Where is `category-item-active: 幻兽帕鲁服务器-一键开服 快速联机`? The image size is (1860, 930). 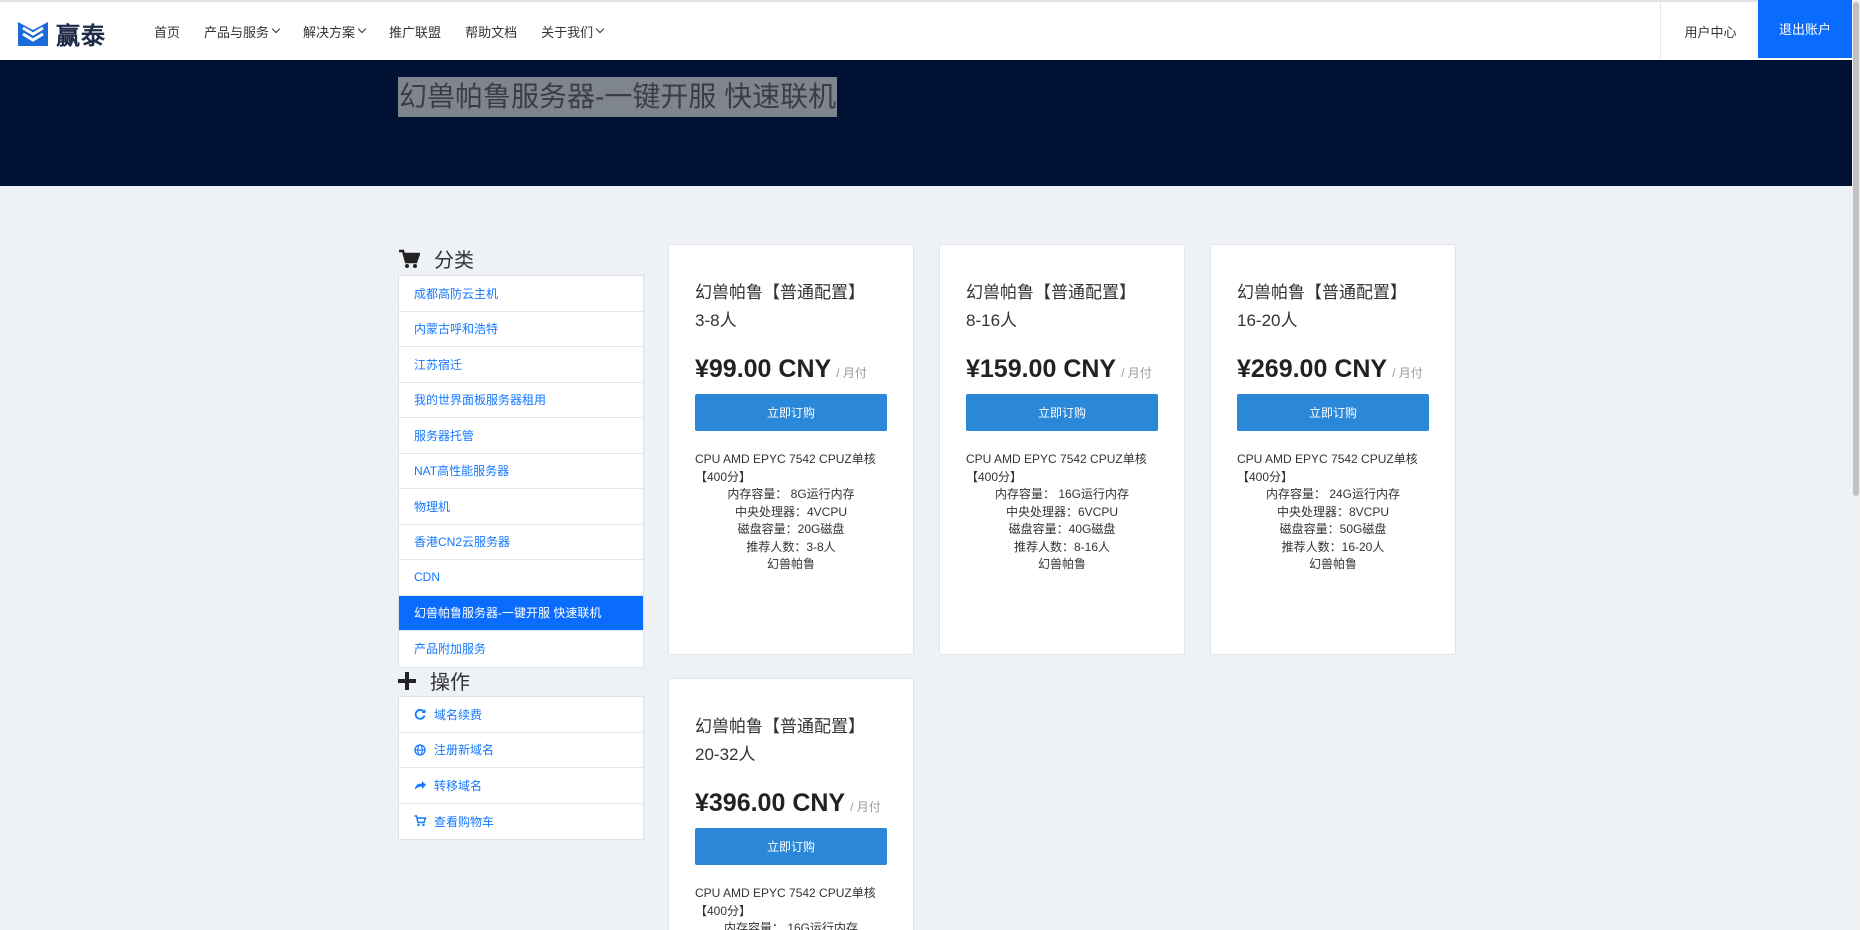 category-item-active: 幻兽帕鲁服务器-一键开服 快速联机 is located at coordinates (521, 613).